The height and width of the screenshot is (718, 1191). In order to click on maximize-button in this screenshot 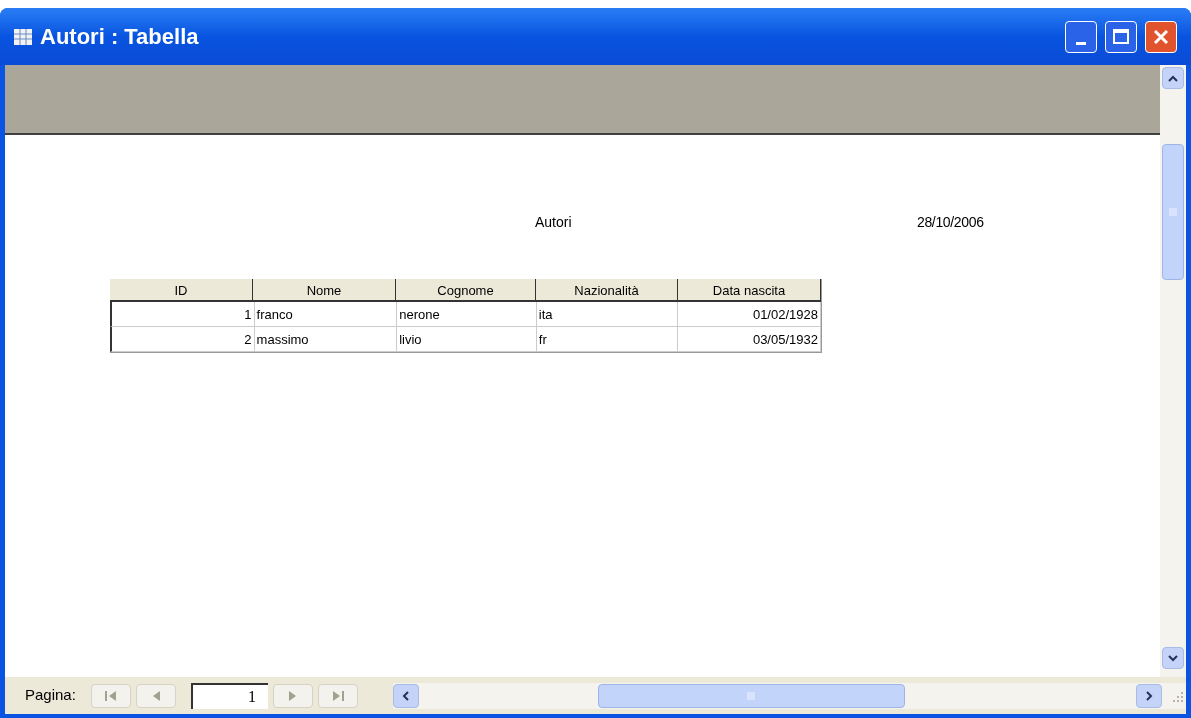, I will do `click(1121, 36)`.